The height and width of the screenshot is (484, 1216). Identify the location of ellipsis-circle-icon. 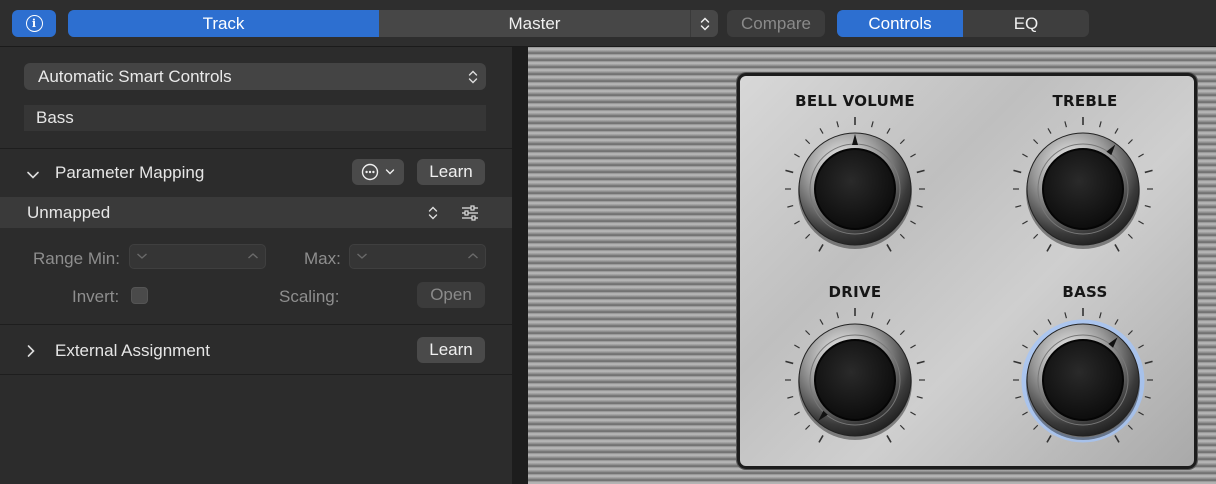
(370, 172).